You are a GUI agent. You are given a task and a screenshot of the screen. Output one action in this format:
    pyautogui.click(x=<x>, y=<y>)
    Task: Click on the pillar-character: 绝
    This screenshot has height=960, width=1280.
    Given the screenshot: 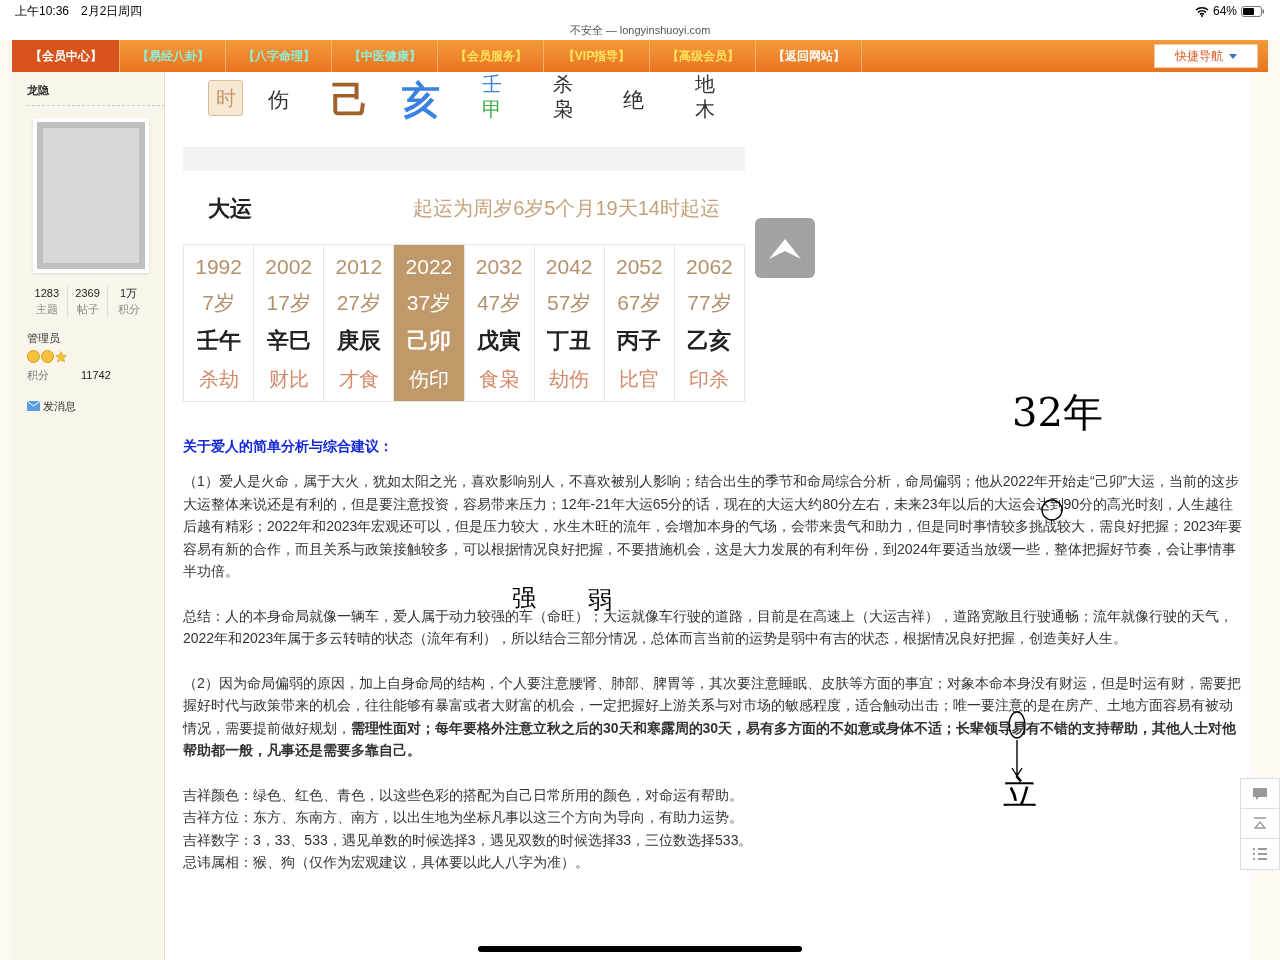 What is the action you would take?
    pyautogui.click(x=633, y=100)
    